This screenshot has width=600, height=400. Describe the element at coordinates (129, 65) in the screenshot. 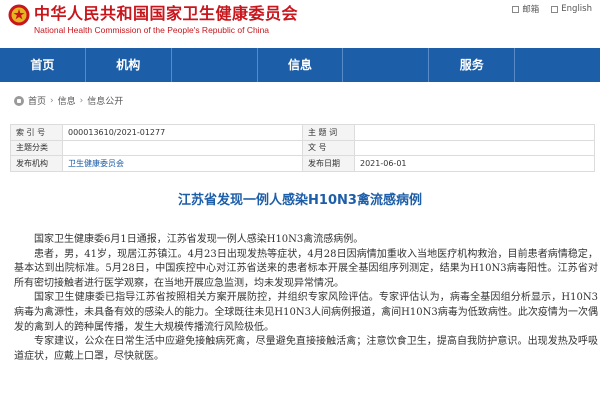

I see `nav-item-institutions: 机构` at that location.